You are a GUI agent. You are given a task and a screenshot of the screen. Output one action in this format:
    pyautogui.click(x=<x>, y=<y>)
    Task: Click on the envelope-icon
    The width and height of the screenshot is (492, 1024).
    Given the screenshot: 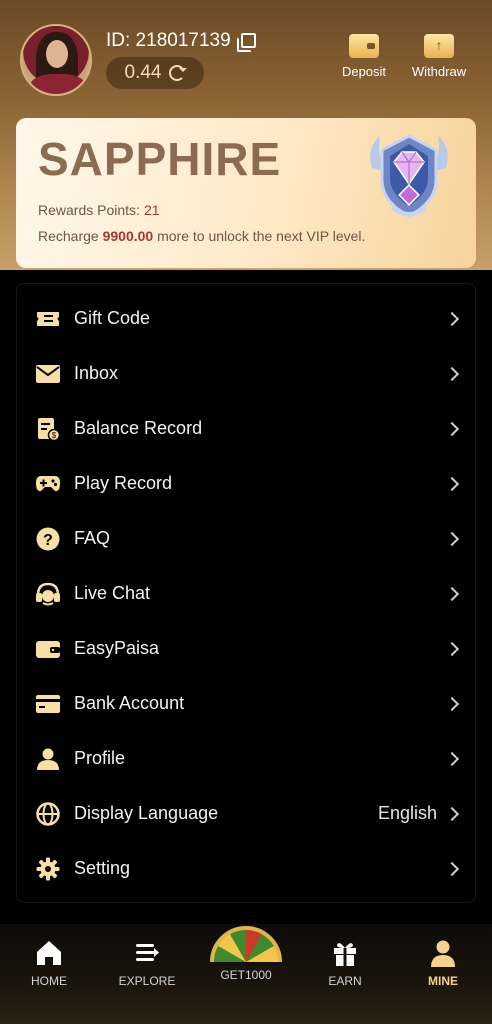 What is the action you would take?
    pyautogui.click(x=48, y=374)
    